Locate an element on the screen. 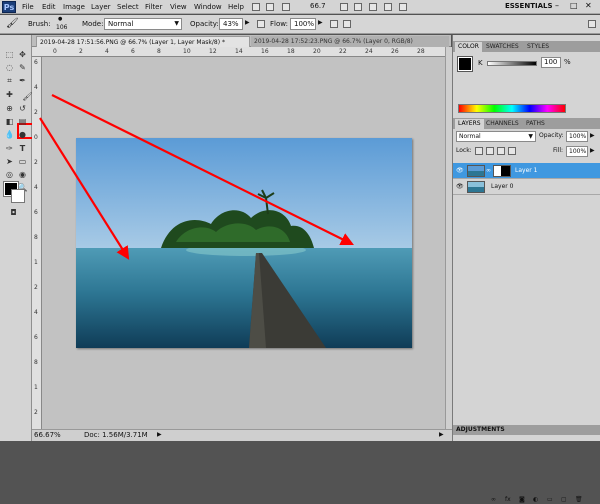 The width and height of the screenshot is (600, 504). clone-stamp-tool-icon: ⊕ is located at coordinates (9, 108).